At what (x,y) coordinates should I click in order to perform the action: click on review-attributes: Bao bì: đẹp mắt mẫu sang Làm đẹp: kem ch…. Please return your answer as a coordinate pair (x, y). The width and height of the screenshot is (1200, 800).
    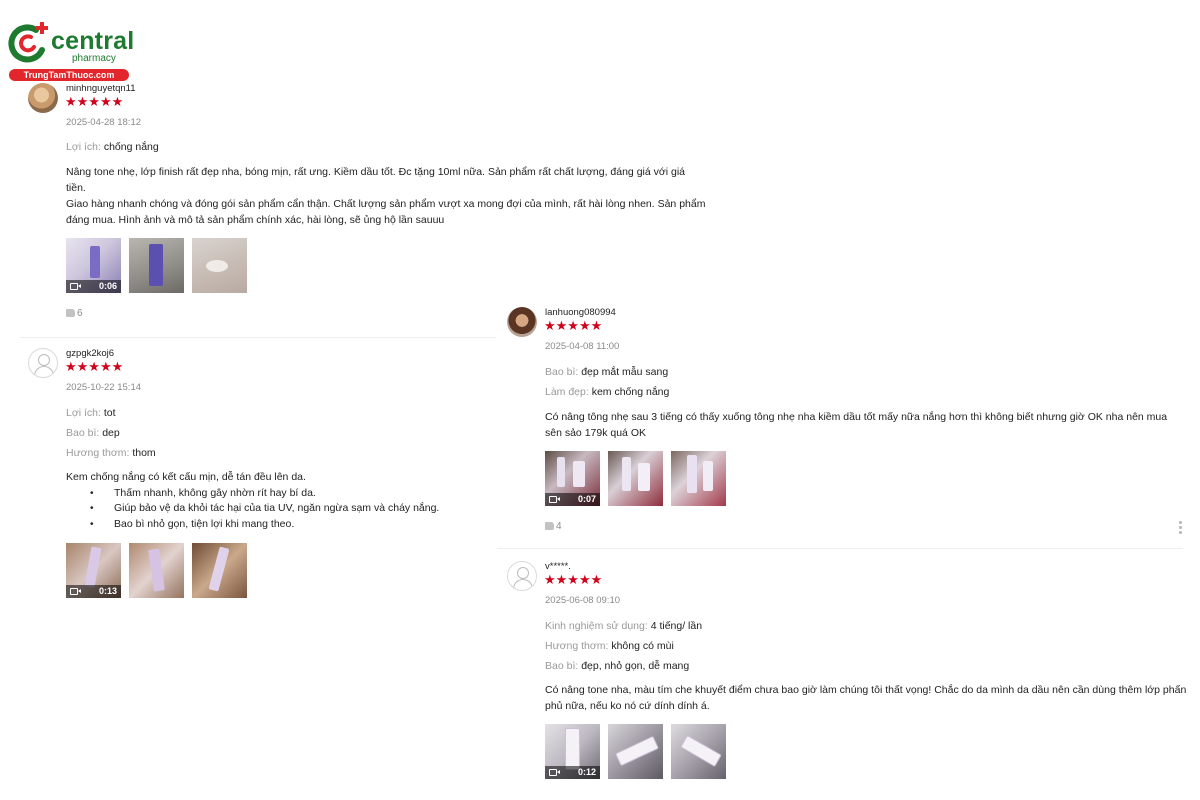
    Looking at the image, I should click on (607, 385).